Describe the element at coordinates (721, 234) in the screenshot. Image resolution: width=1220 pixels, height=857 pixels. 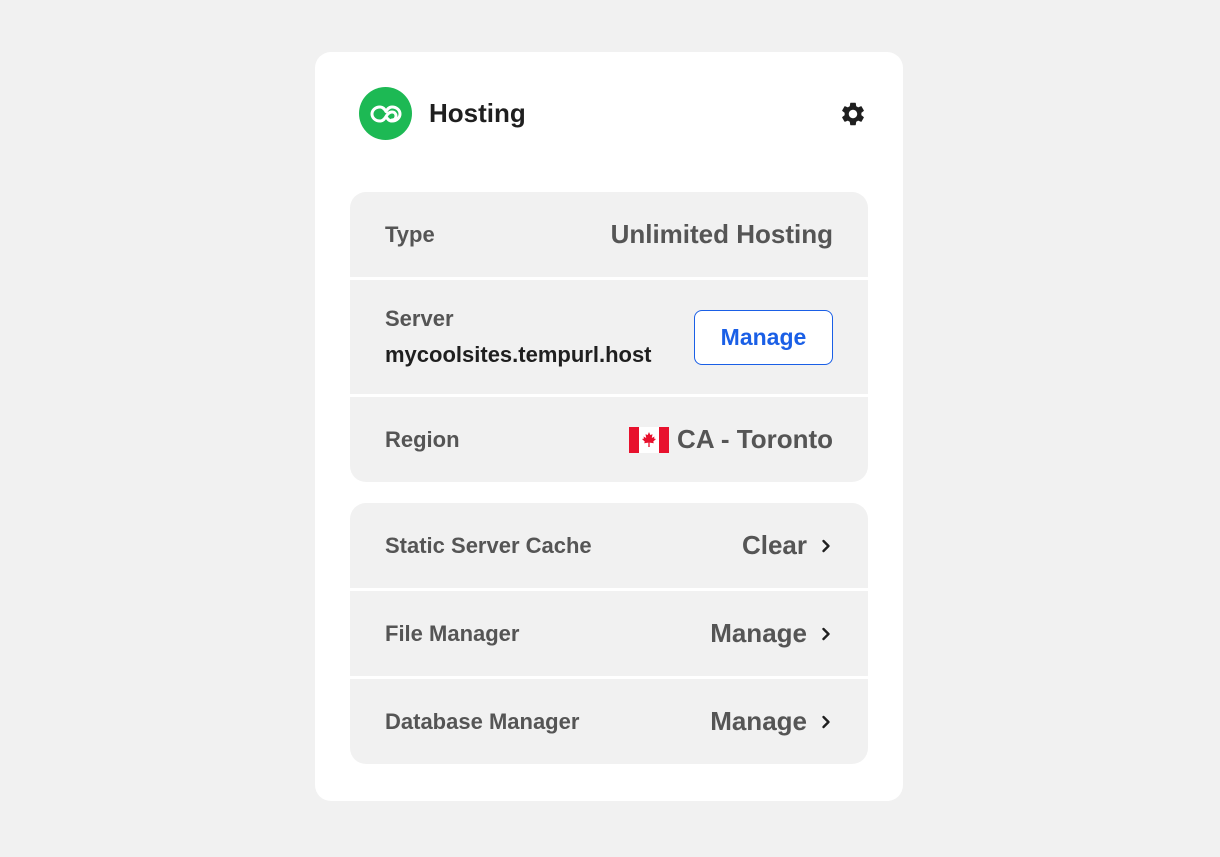
I see `type-value: Unlimited Hosting` at that location.